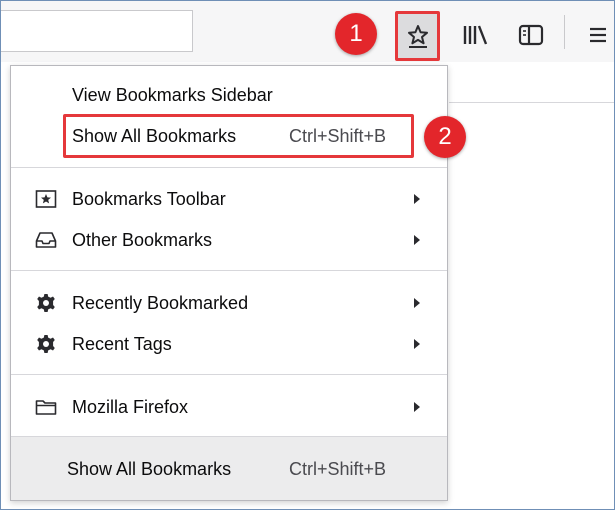 Image resolution: width=615 pixels, height=510 pixels. I want to click on sidebar-button, so click(531, 35).